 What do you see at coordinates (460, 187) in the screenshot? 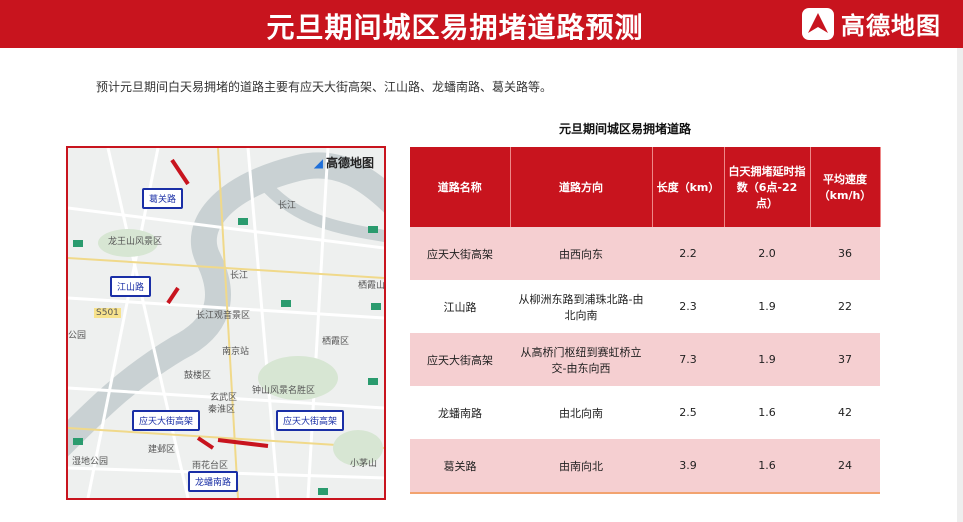
I see `col-header-road: 道路名称` at bounding box center [460, 187].